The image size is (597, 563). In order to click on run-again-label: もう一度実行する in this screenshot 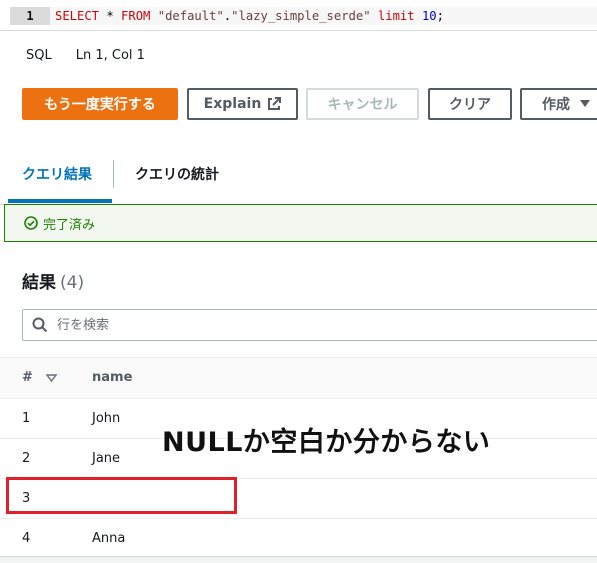, I will do `click(100, 105)`.